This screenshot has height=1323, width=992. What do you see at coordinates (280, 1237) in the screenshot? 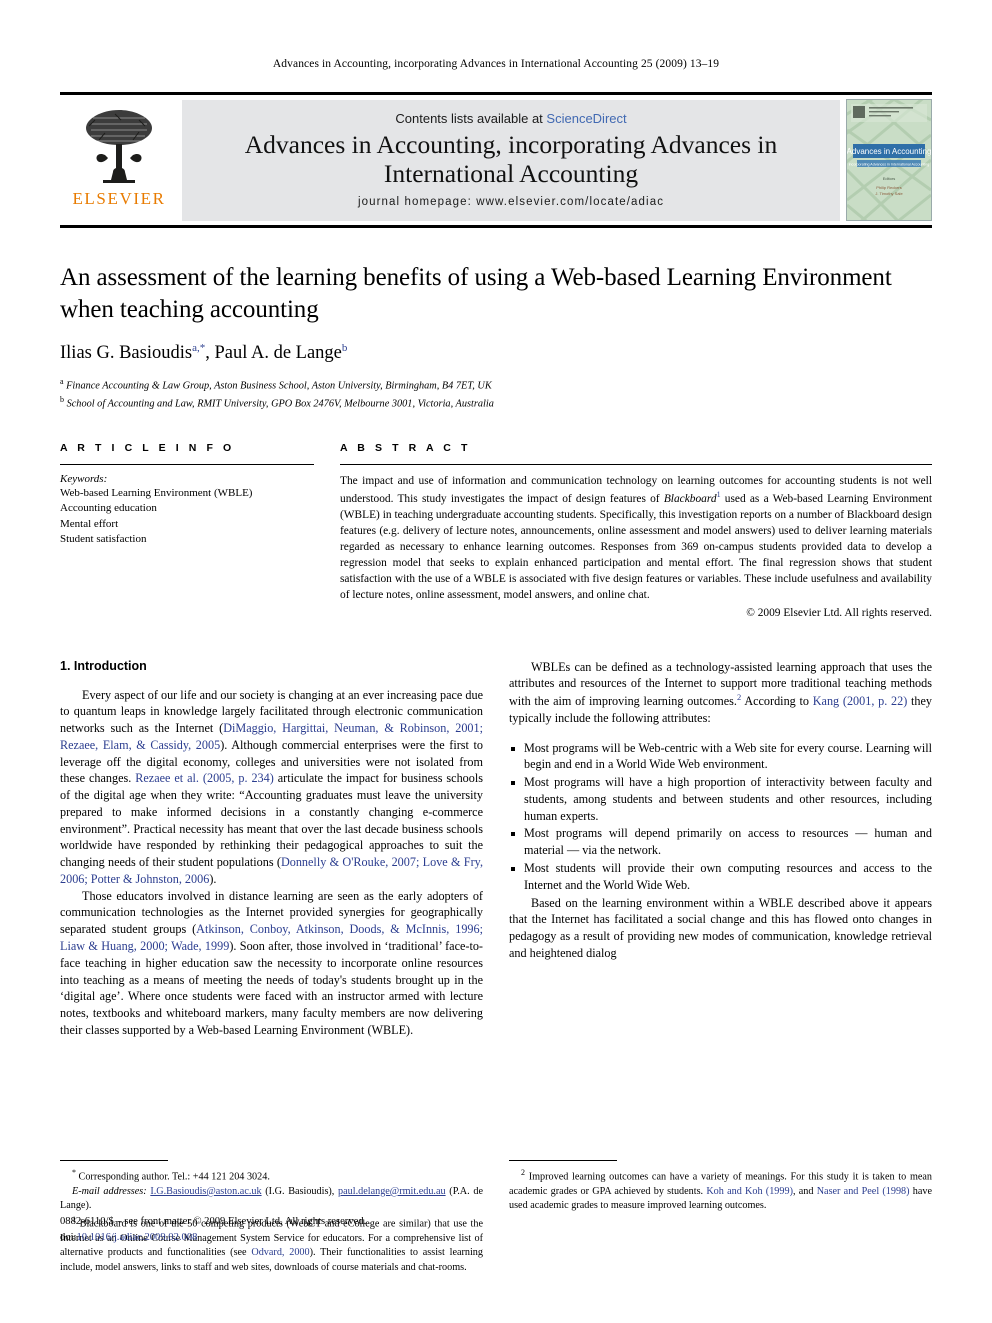
I see `imprint-doi: doi:10.1016/j.adiac.2009.02.008` at bounding box center [280, 1237].